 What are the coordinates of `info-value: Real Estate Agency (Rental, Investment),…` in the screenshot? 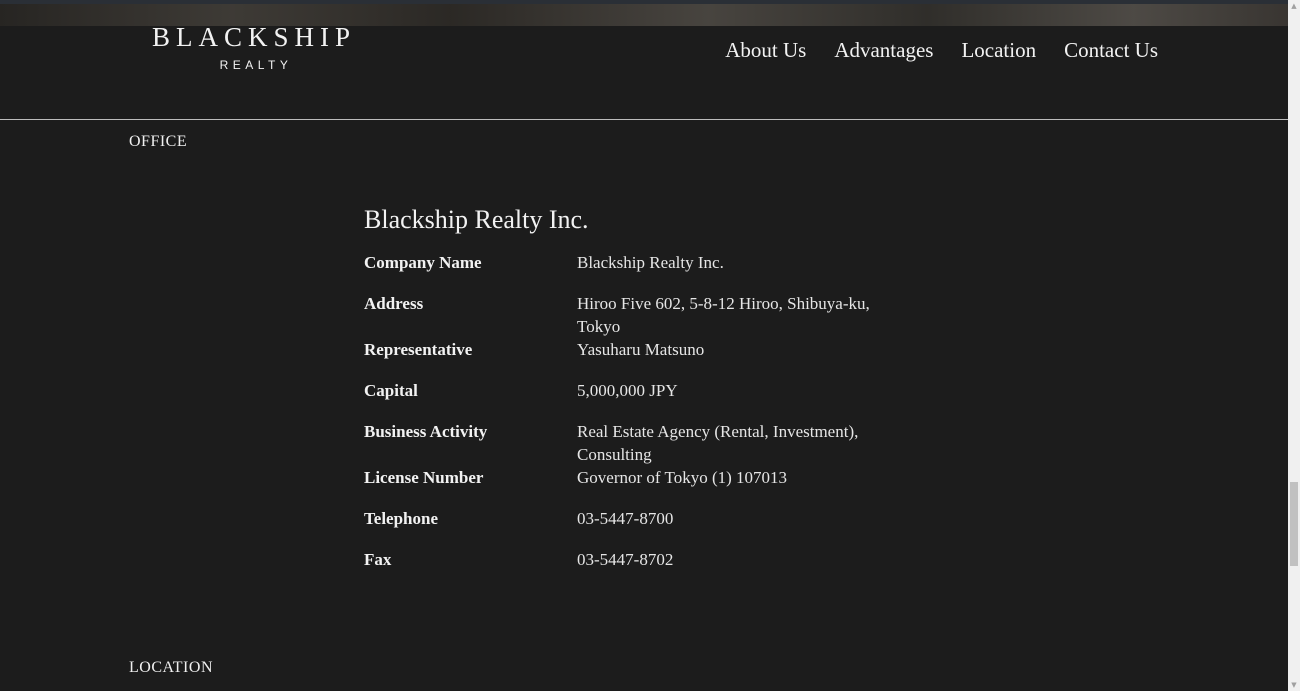 It's located at (718, 443).